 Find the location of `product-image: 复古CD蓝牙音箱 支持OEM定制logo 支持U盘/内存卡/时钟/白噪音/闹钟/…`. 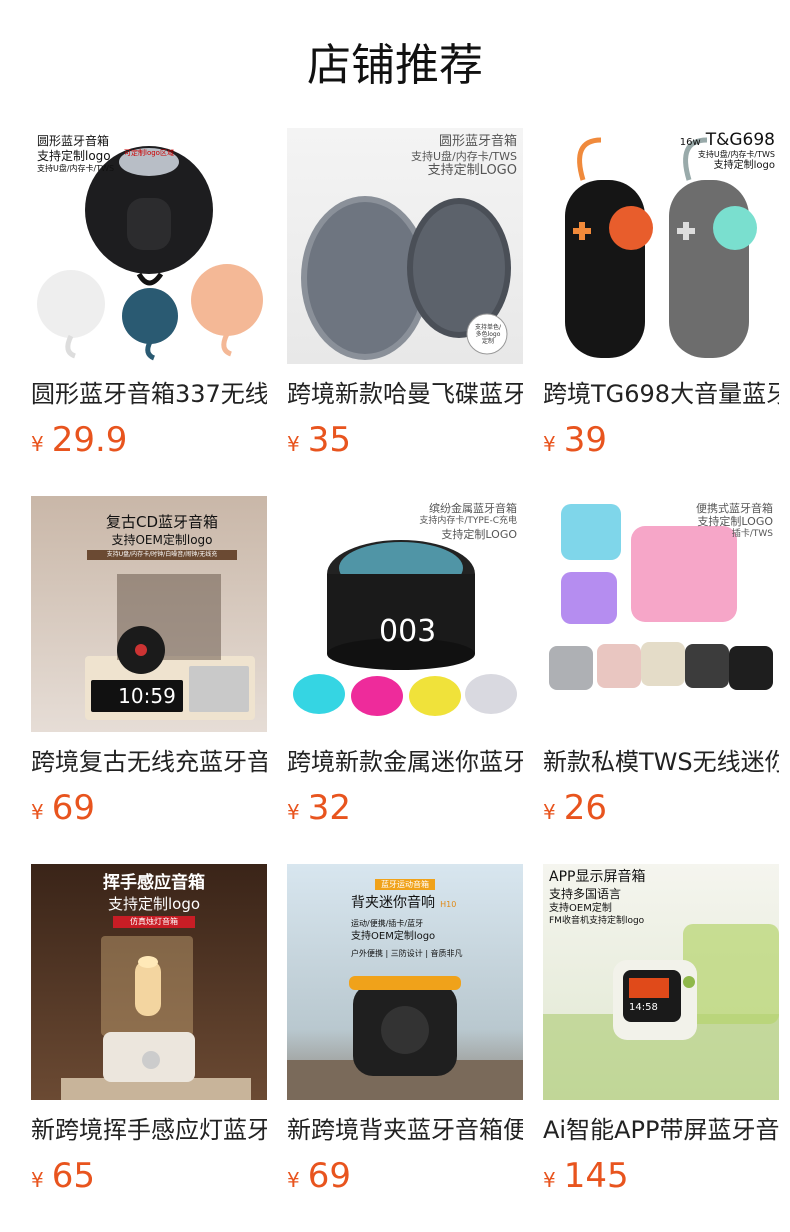

product-image: 复古CD蓝牙音箱 支持OEM定制logo 支持U盘/内存卡/时钟/白噪音/闹钟/… is located at coordinates (149, 614).